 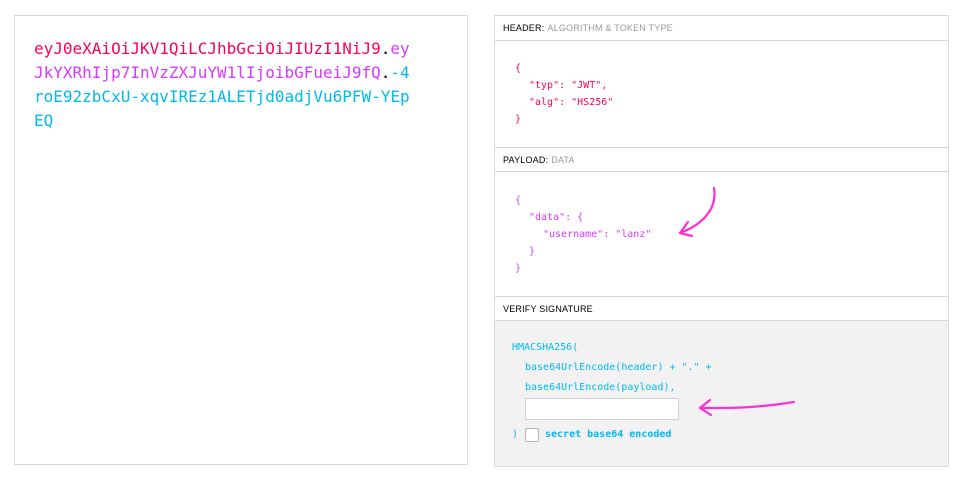 I want to click on payload-section-subtitle: DATA, so click(x=563, y=160).